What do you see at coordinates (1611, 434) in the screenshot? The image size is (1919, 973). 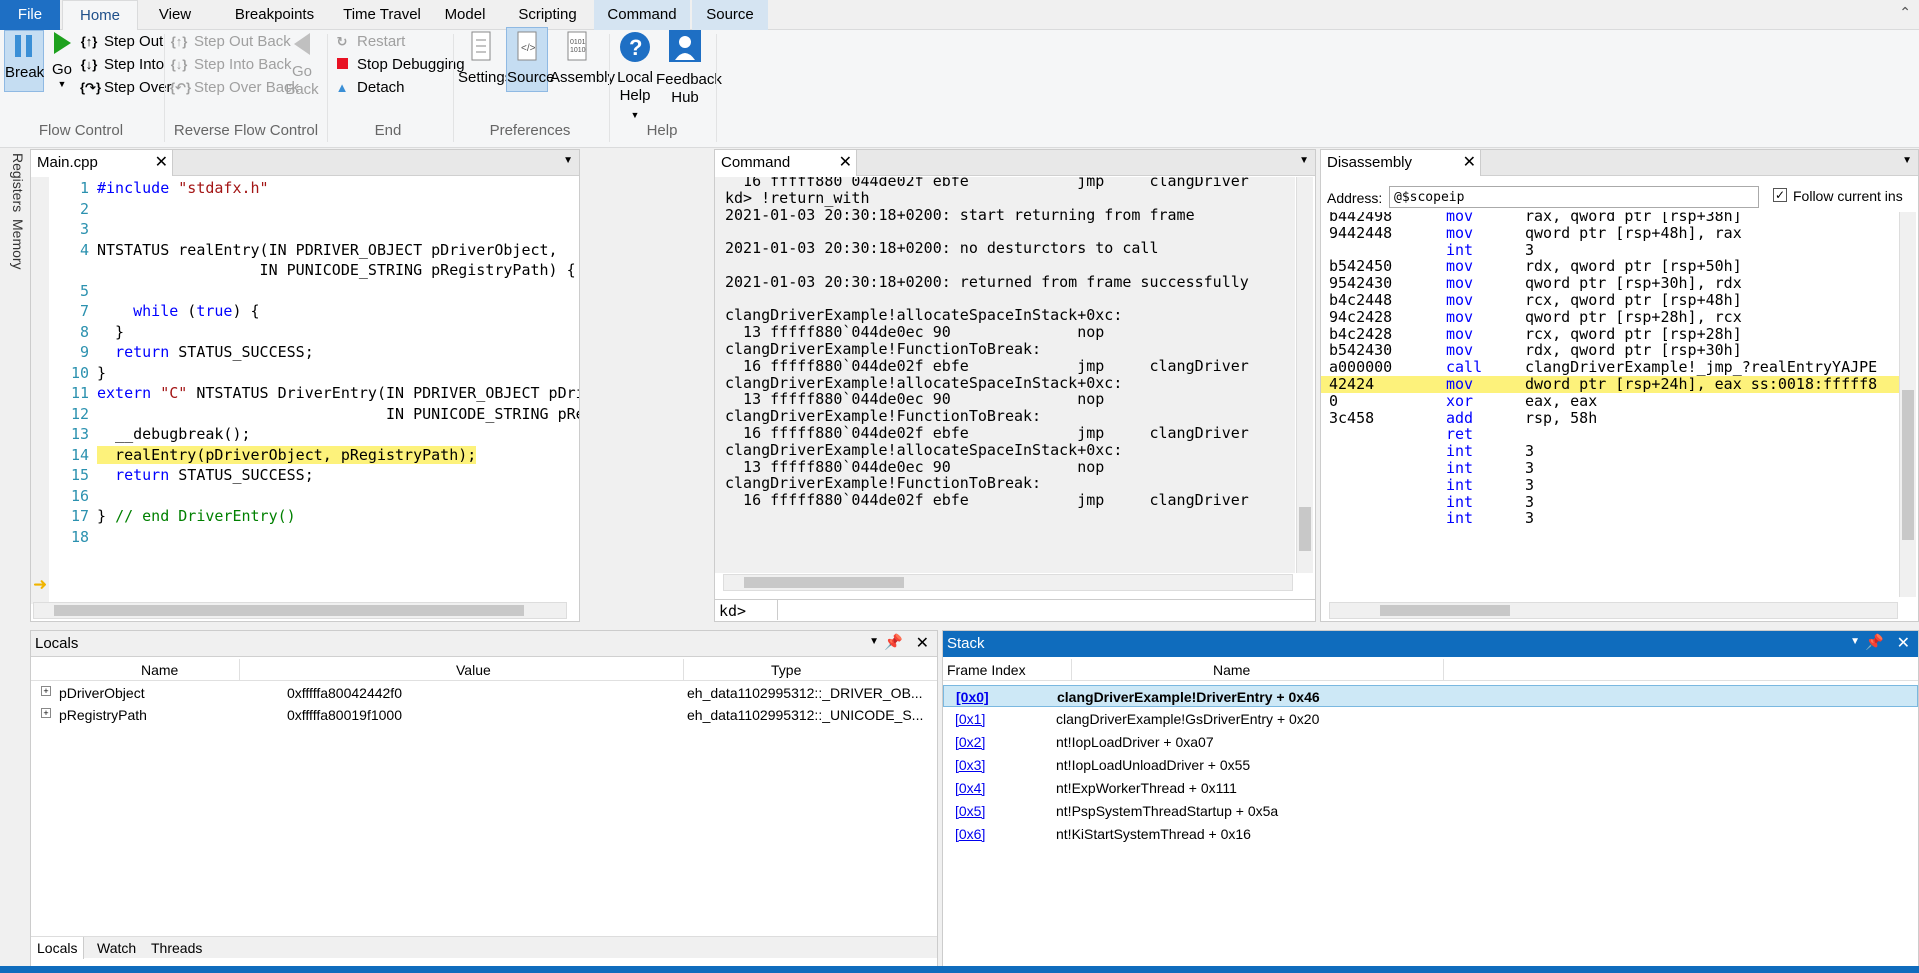 I see `disassembly-row: ret` at bounding box center [1611, 434].